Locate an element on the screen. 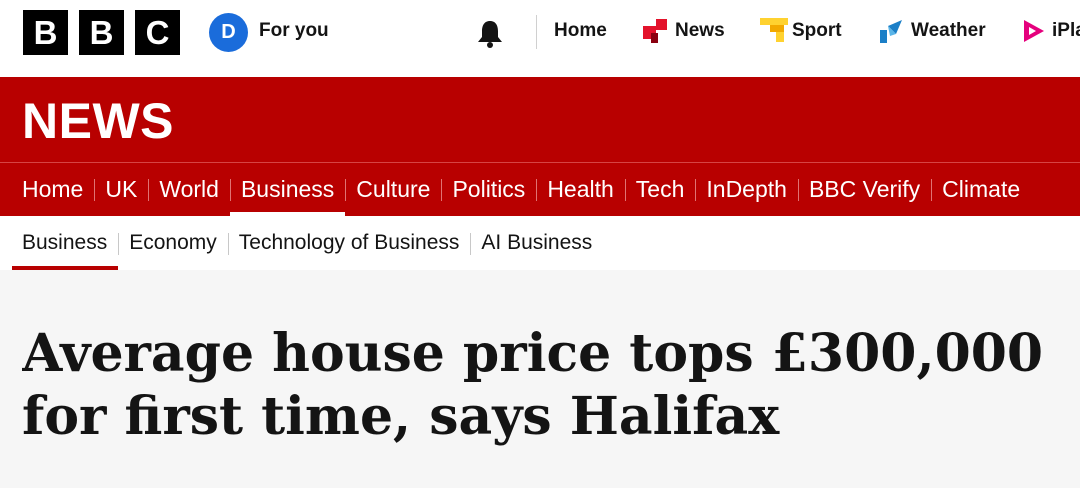  nav-politics: Politics is located at coordinates (488, 189).